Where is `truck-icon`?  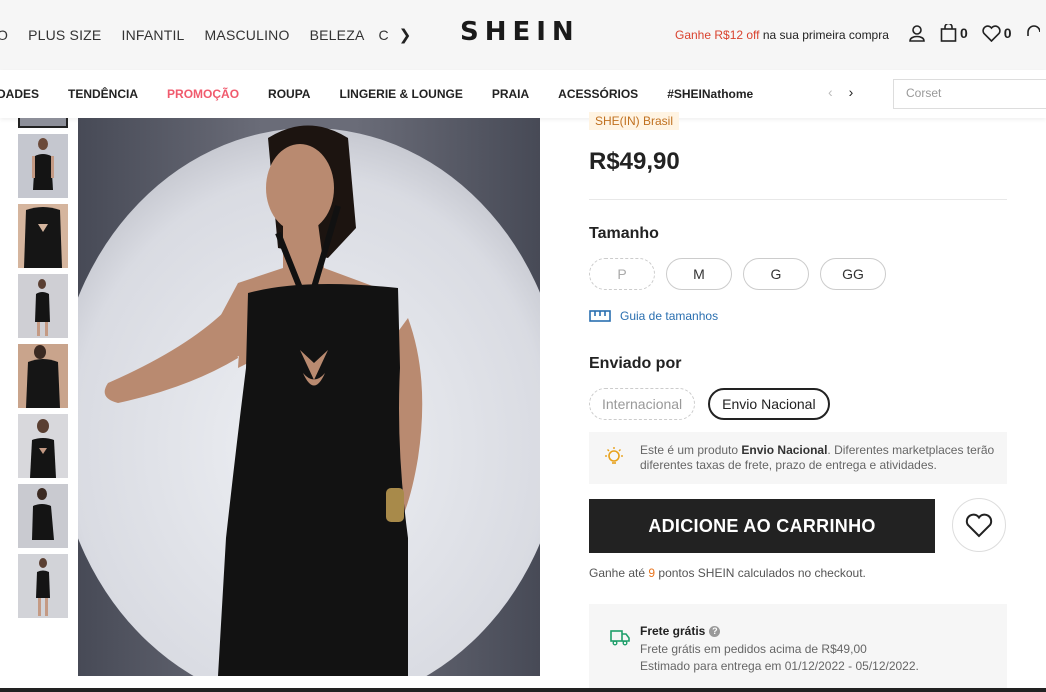
truck-icon is located at coordinates (620, 638).